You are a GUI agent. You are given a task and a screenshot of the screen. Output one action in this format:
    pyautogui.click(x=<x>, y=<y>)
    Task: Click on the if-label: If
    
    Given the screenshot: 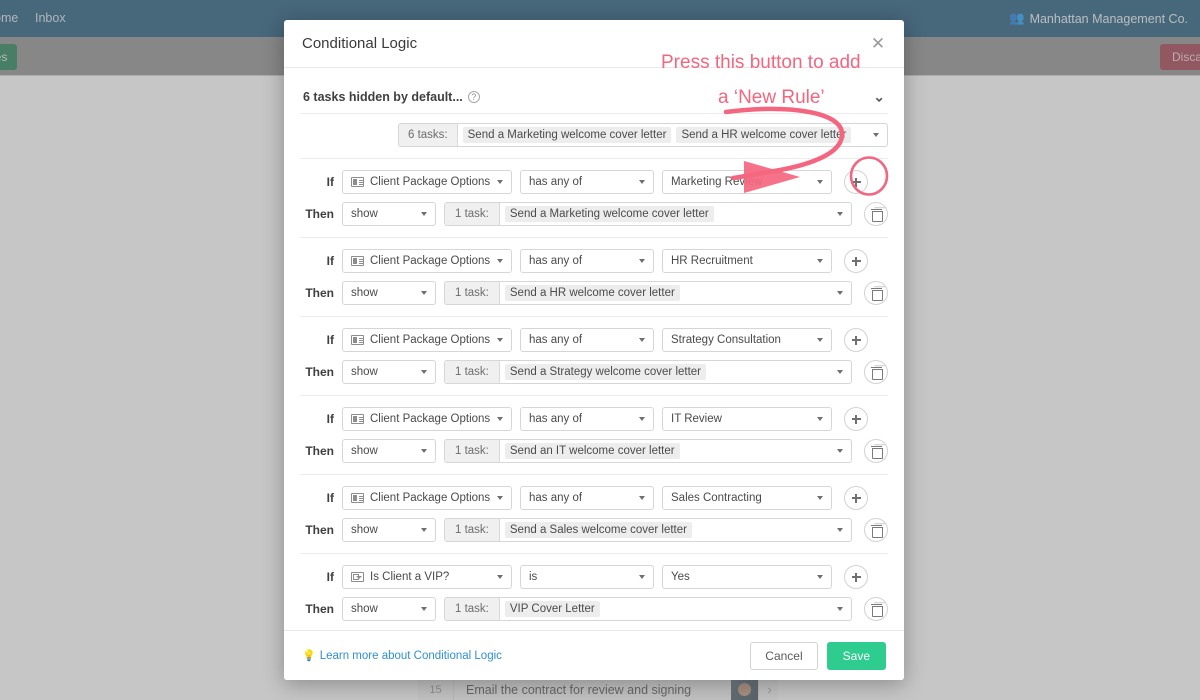 What is the action you would take?
    pyautogui.click(x=330, y=498)
    